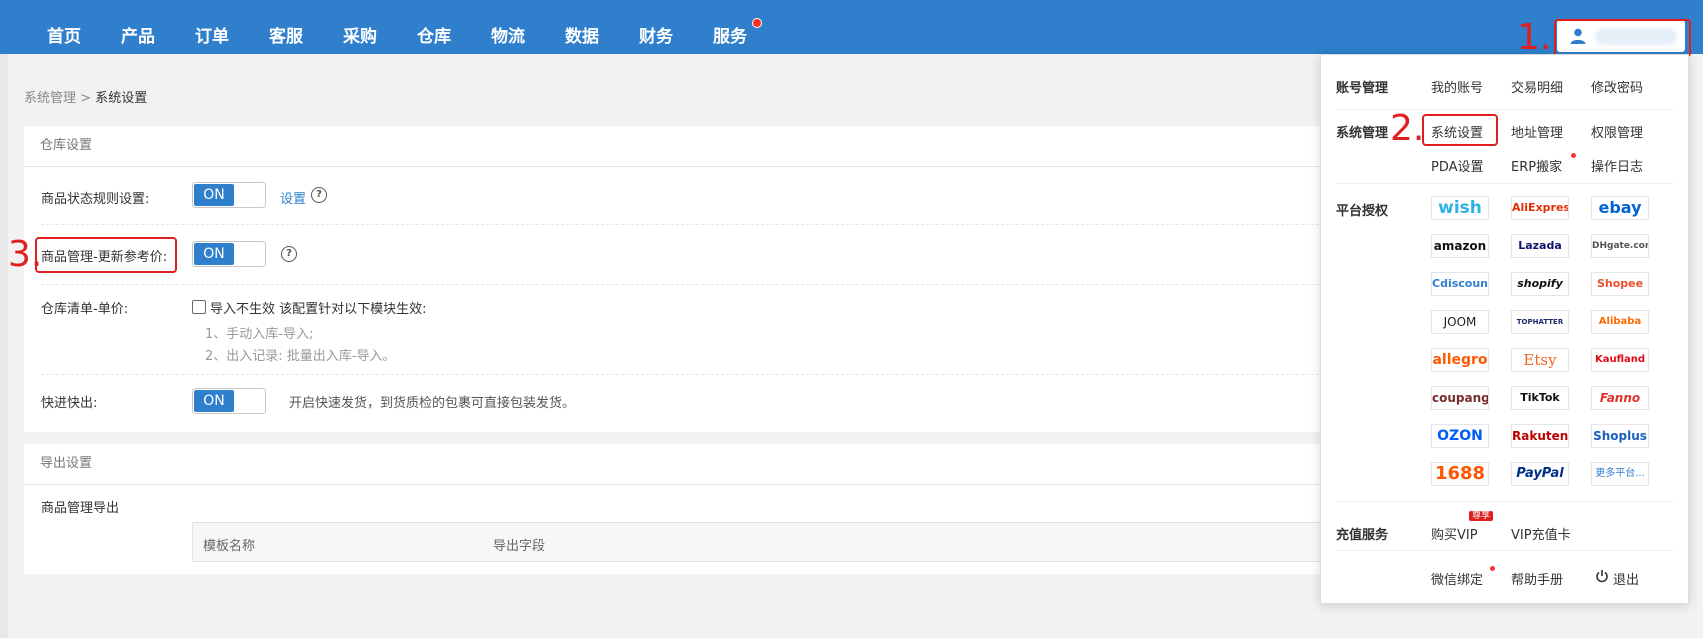 The image size is (1703, 638). Describe the element at coordinates (1602, 576) in the screenshot. I see `power-icon` at that location.